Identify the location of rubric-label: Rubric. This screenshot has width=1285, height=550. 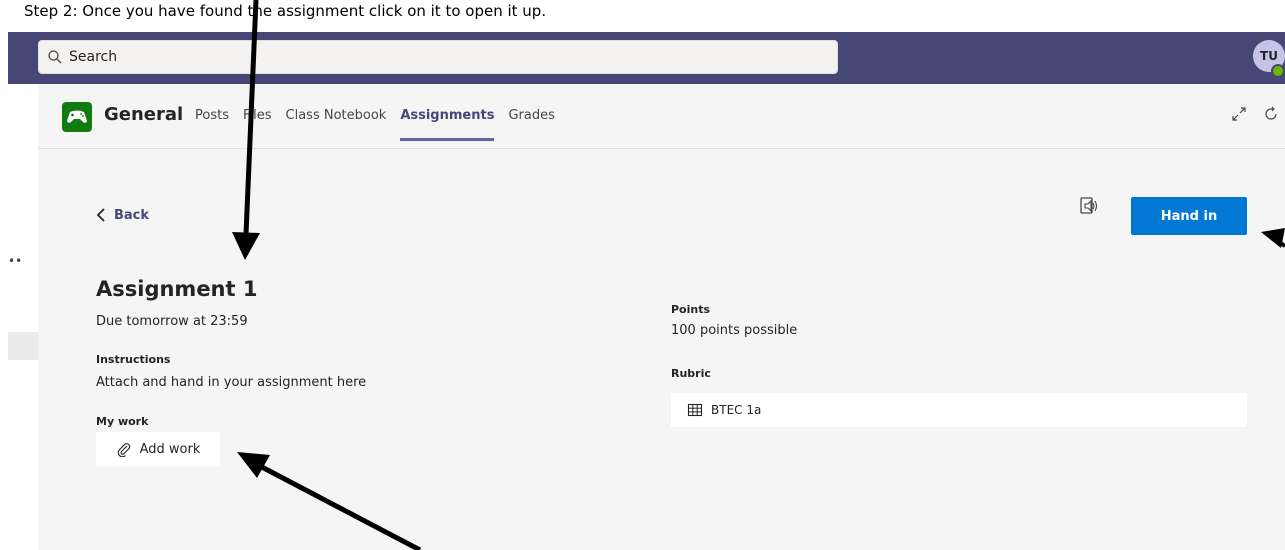
(691, 373).